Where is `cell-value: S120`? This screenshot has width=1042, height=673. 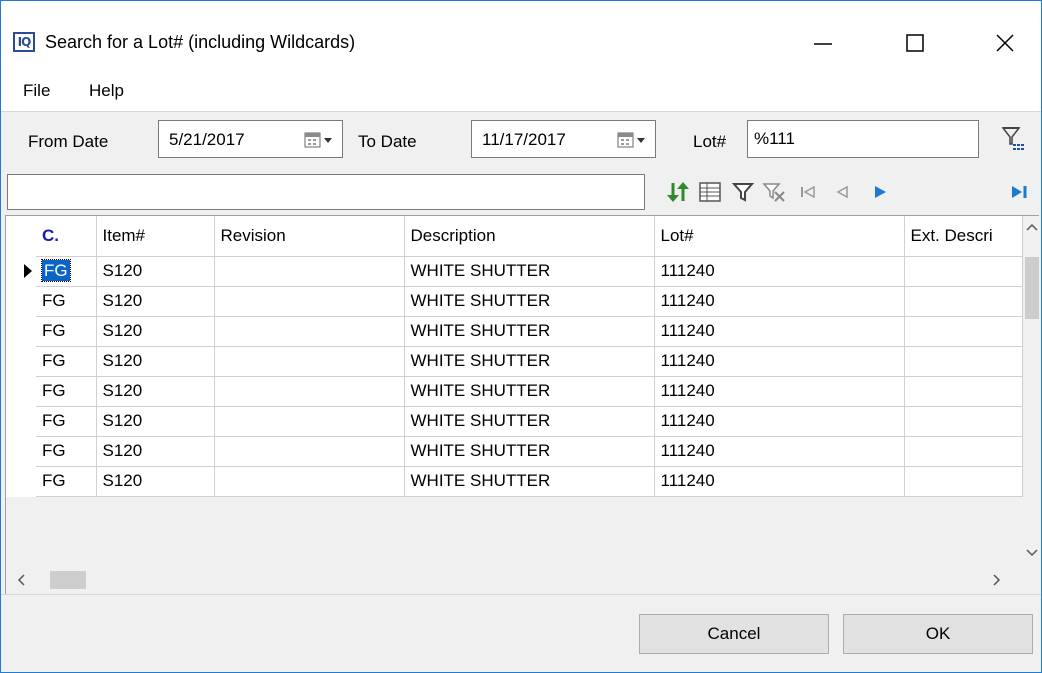 cell-value: S120 is located at coordinates (122, 360).